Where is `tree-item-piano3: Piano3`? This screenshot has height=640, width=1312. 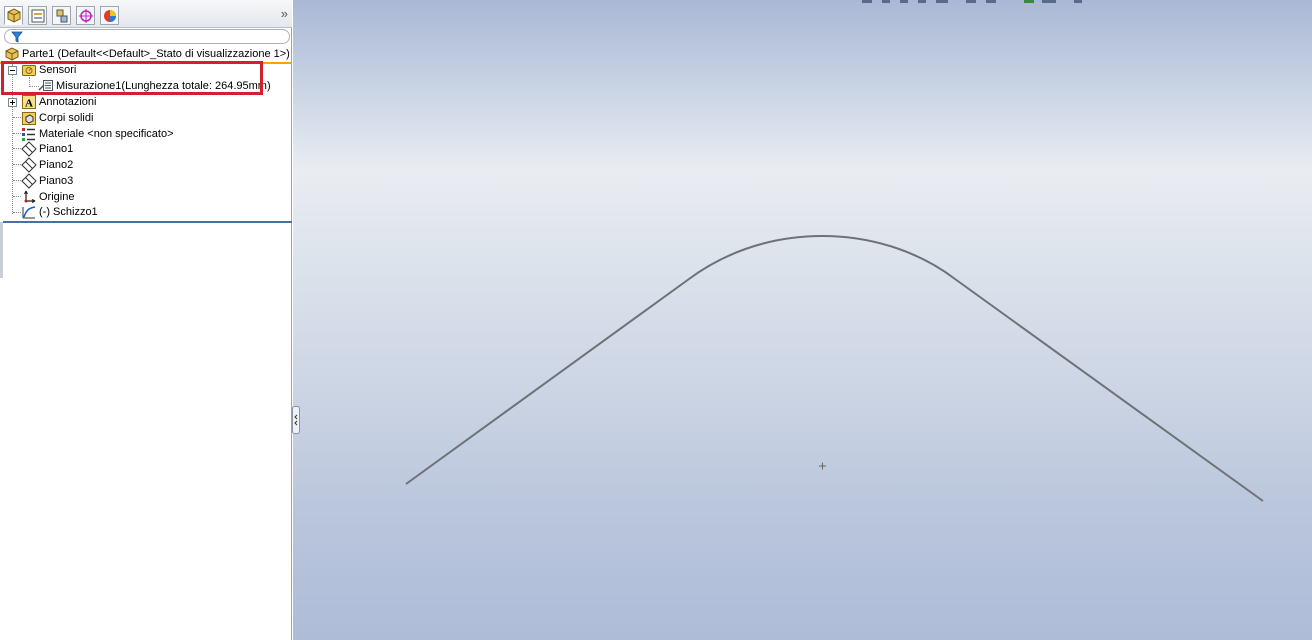 tree-item-piano3: Piano3 is located at coordinates (146, 181).